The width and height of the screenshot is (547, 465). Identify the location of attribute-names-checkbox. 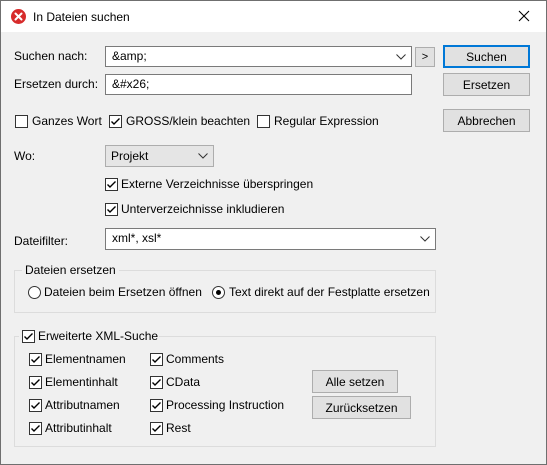
(35, 405).